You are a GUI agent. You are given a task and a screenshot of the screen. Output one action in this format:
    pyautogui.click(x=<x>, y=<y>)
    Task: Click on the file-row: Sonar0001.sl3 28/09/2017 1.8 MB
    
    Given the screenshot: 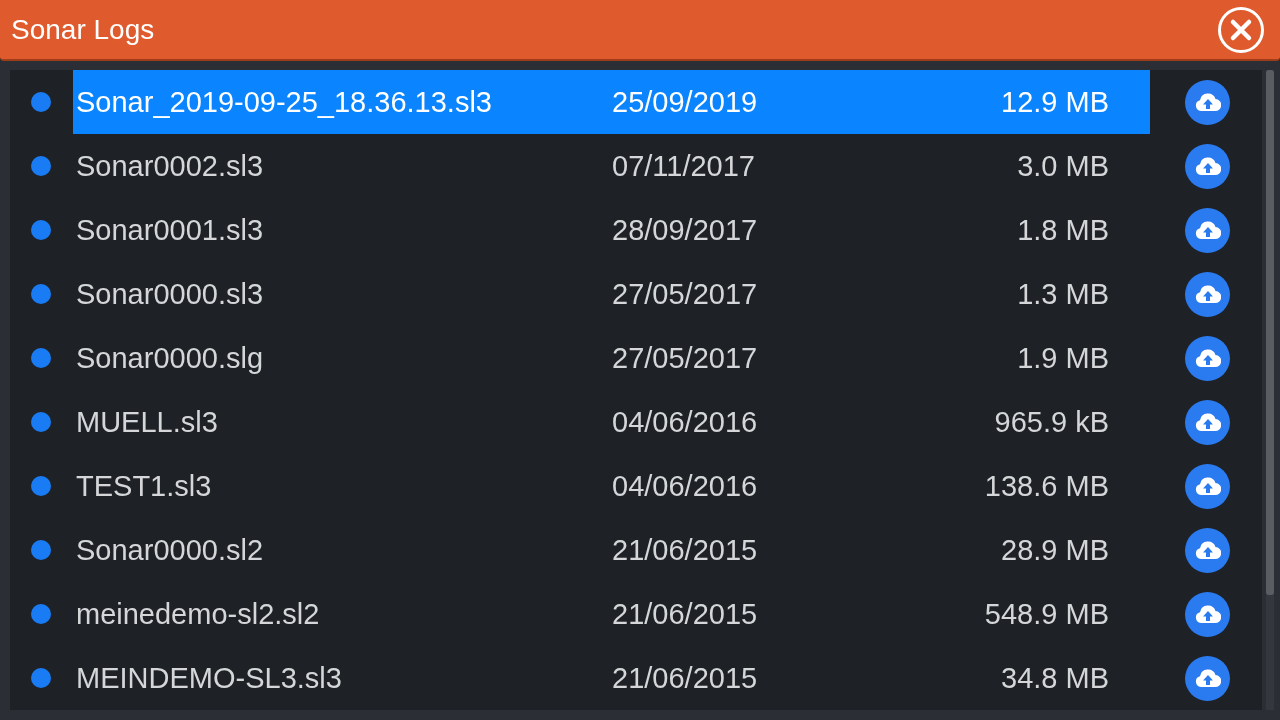 What is the action you would take?
    pyautogui.click(x=611, y=230)
    